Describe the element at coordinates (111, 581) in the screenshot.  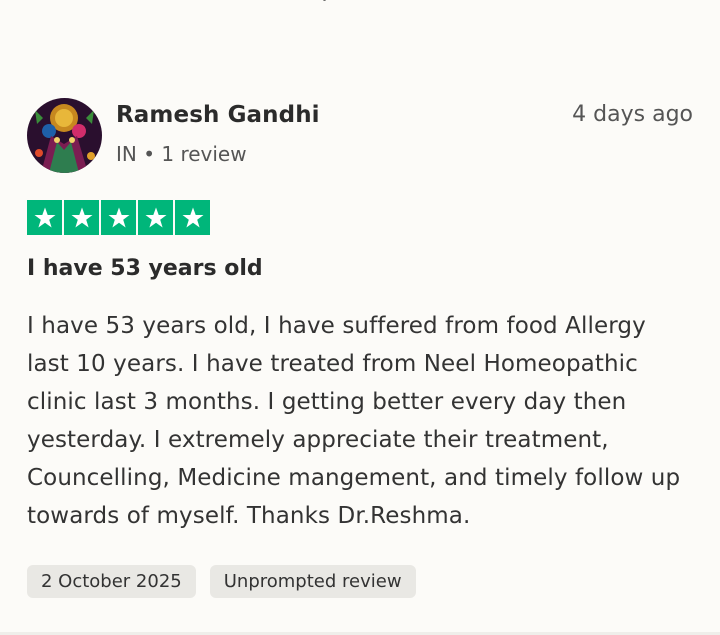
I see `date-of-experience-badge: 2 October 2025` at that location.